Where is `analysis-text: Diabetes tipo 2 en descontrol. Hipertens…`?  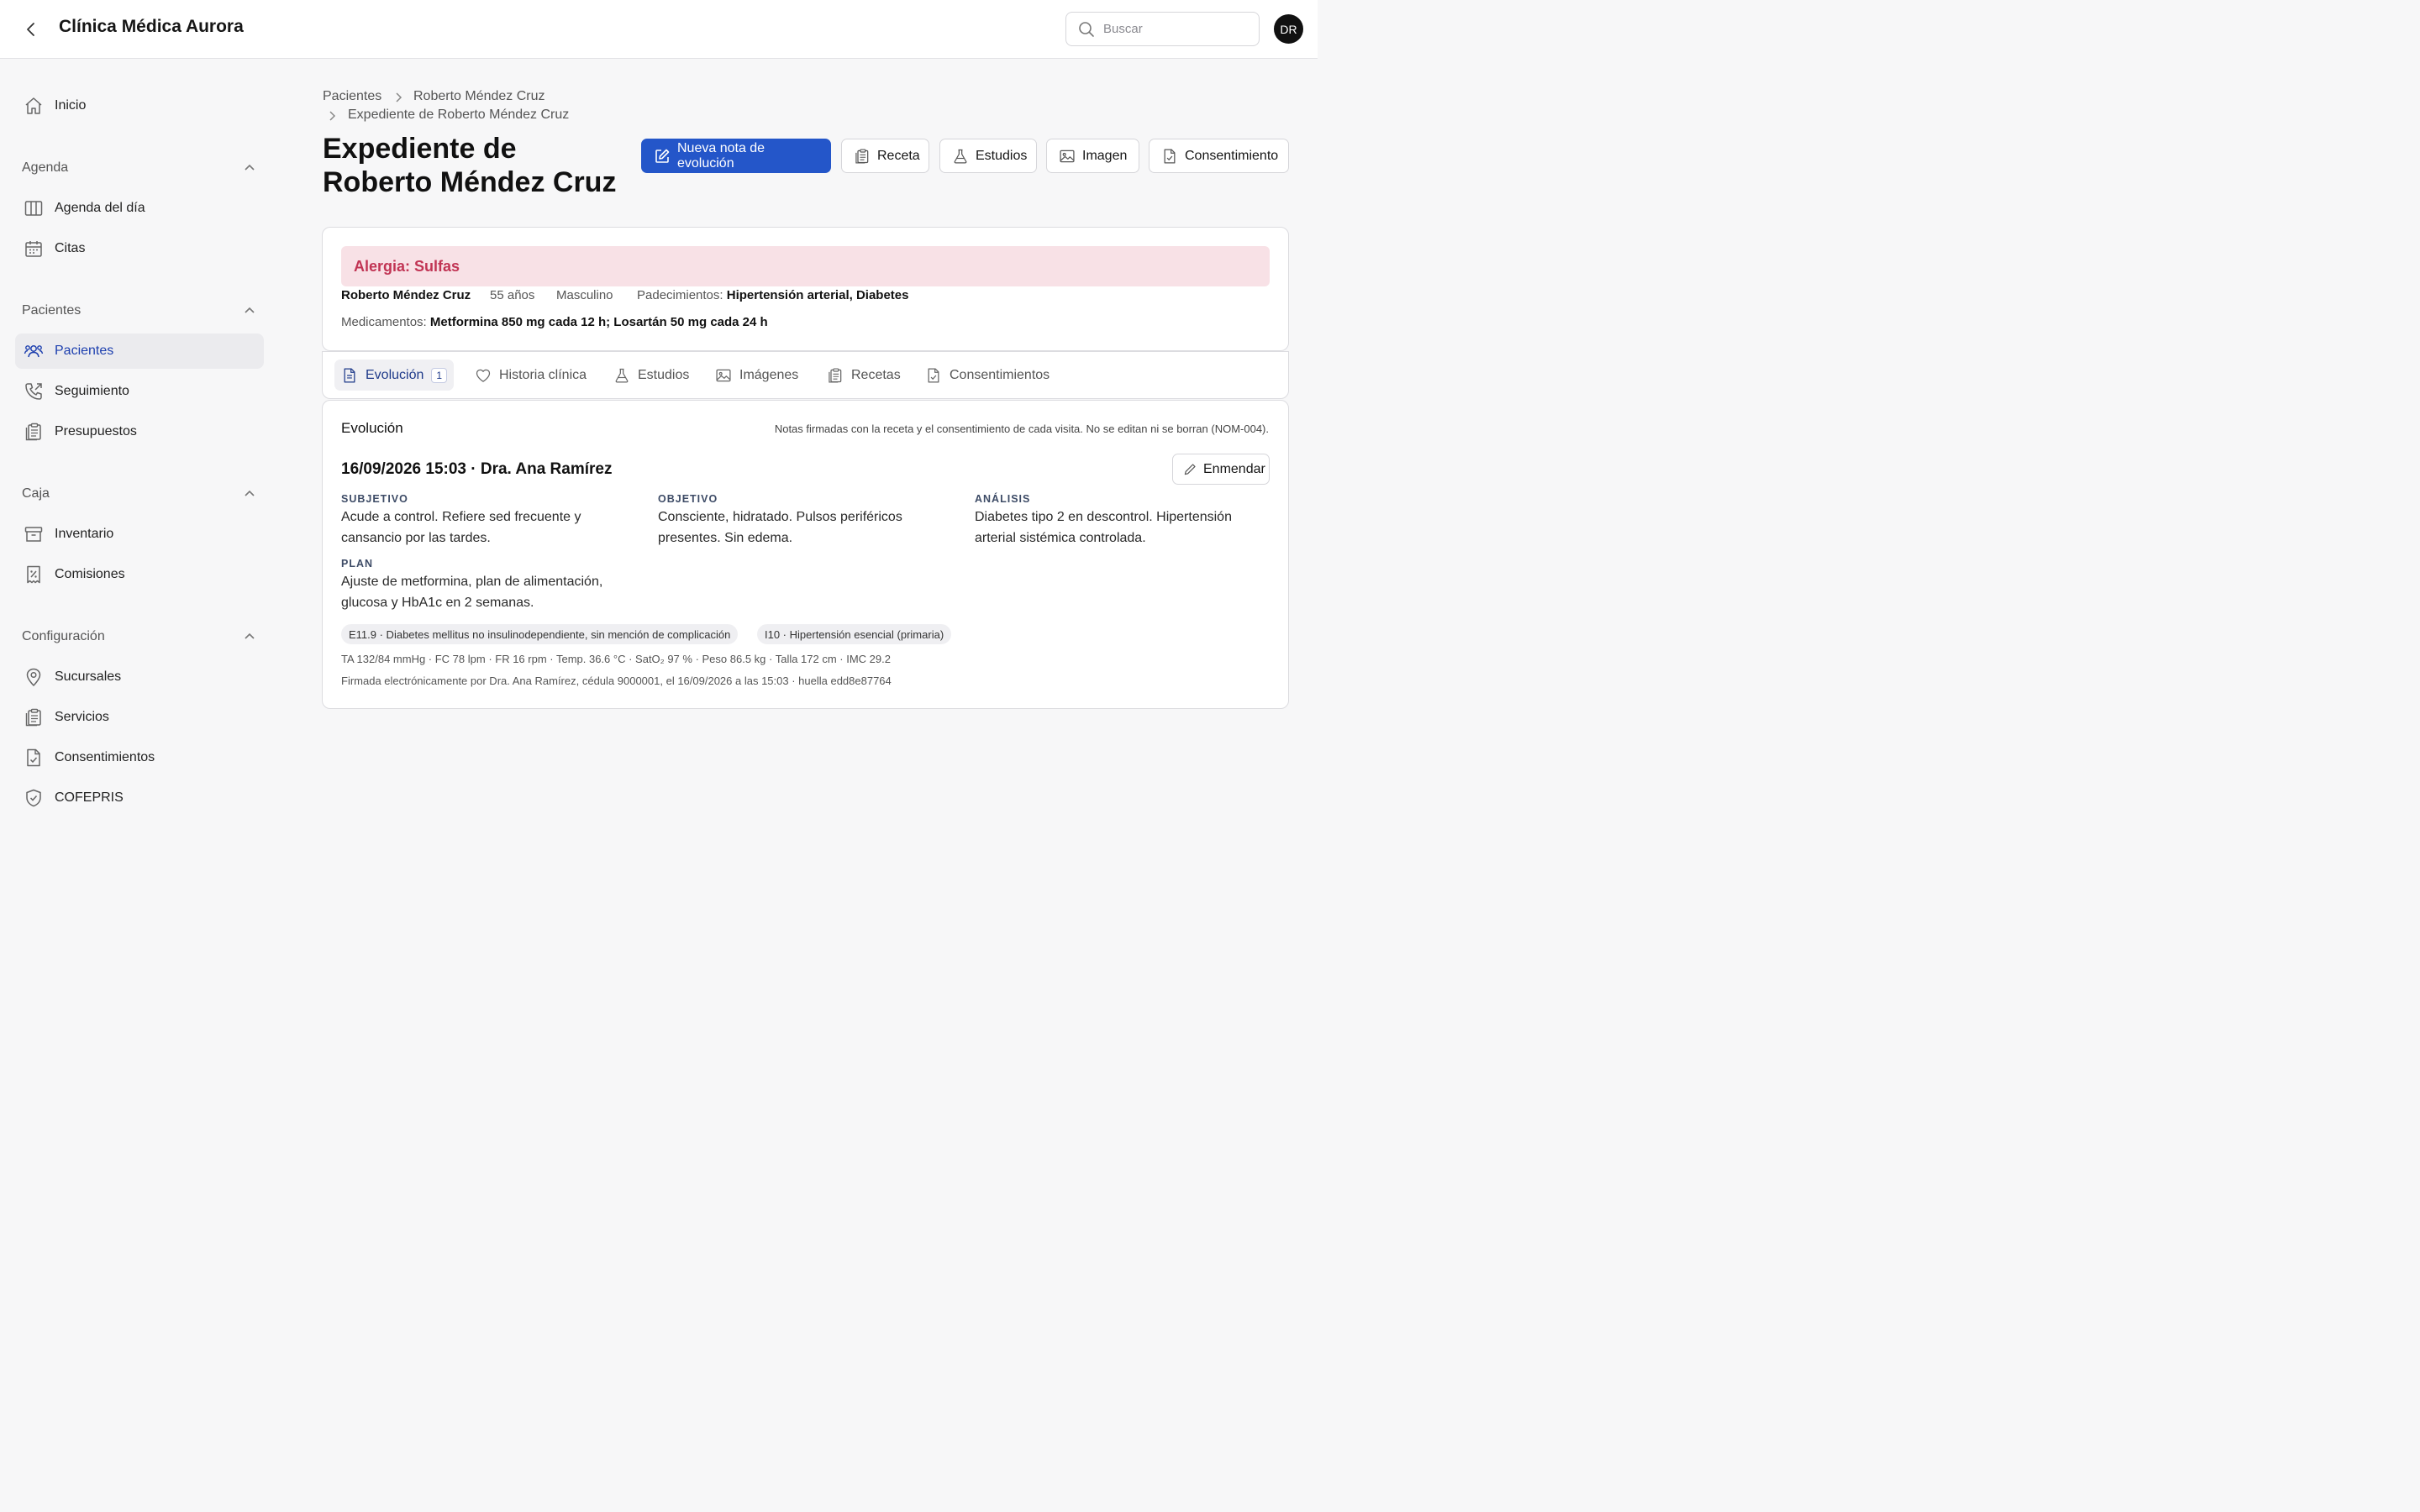 analysis-text: Diabetes tipo 2 en descontrol. Hipertens… is located at coordinates (1104, 527).